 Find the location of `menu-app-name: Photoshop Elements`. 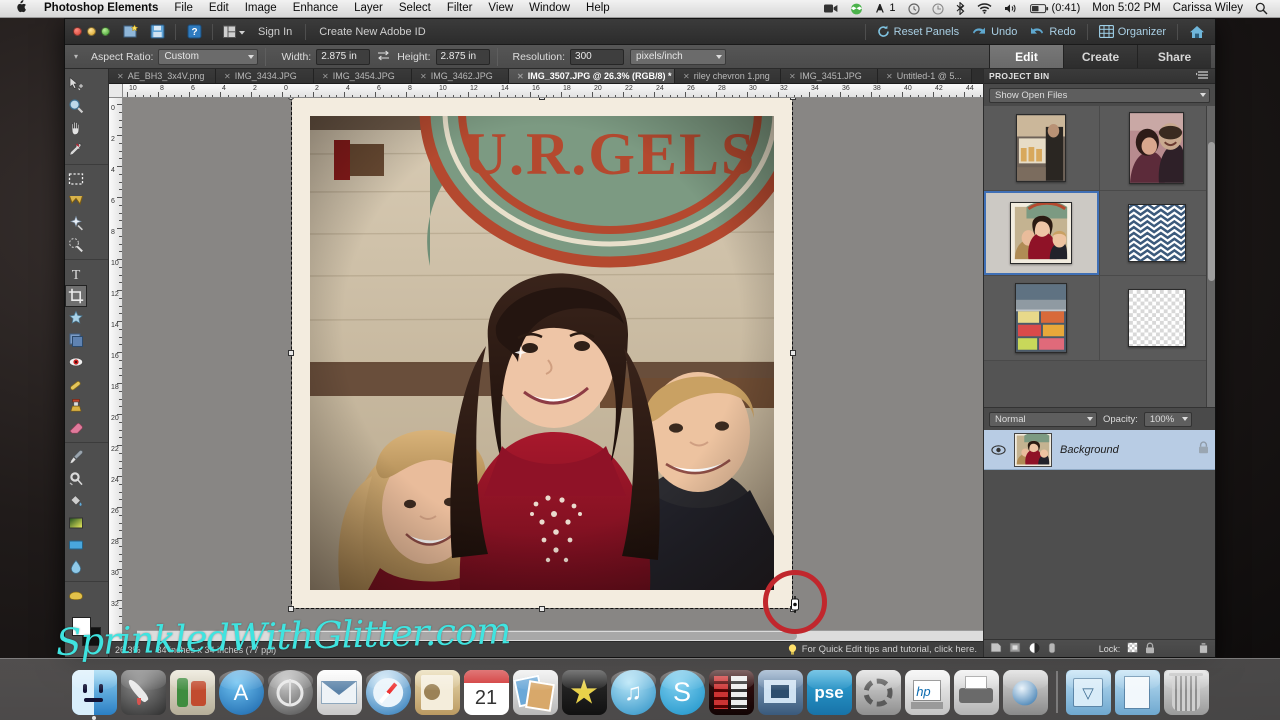

menu-app-name: Photoshop Elements is located at coordinates (101, 8).